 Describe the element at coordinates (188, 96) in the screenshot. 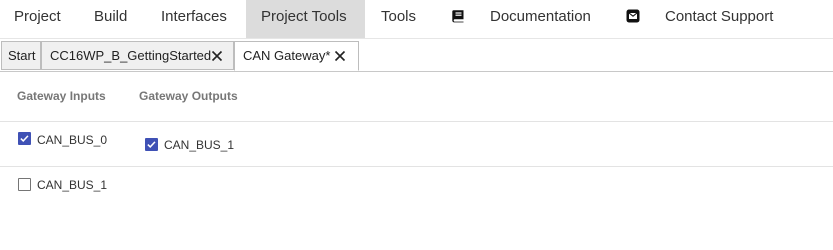

I see `gateway-outputs-header: Gateway Outputs` at that location.